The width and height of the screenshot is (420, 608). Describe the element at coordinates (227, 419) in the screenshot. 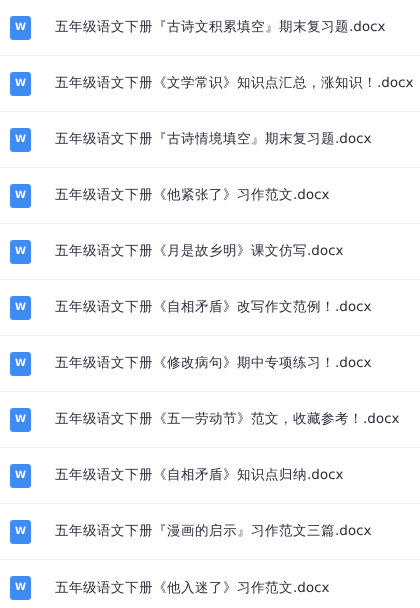

I see `file-name: 五年级语文下册《五一劳动节》范文，收藏参考！.docx` at that location.